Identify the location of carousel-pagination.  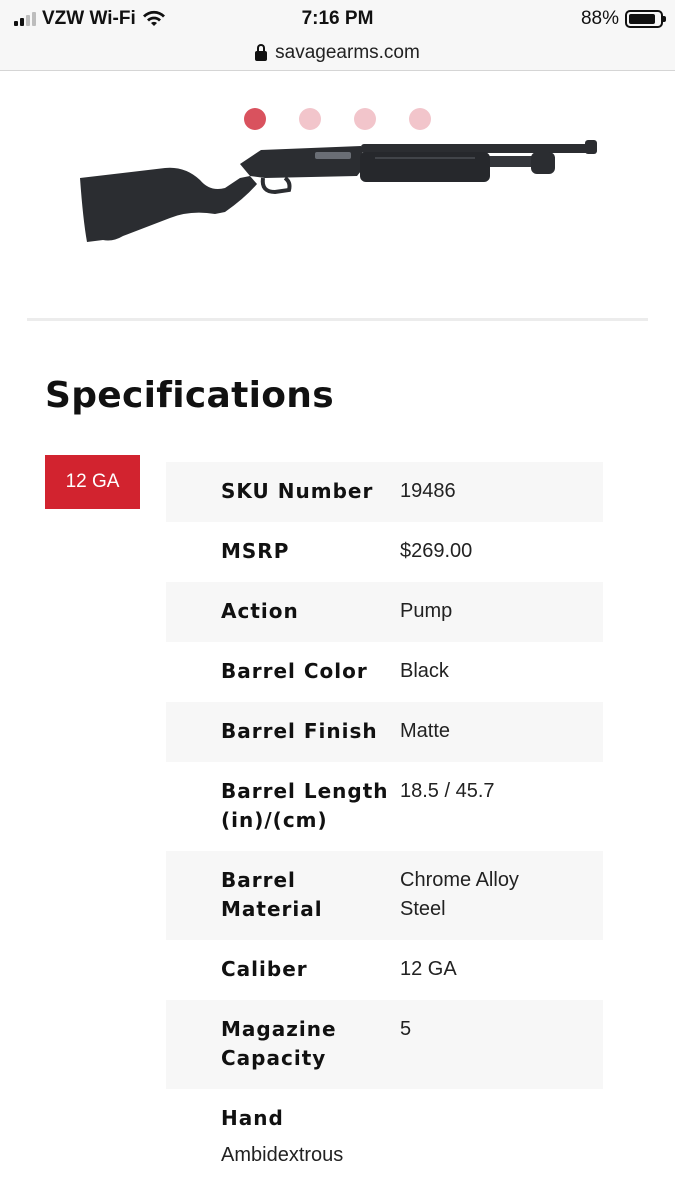
(337, 119).